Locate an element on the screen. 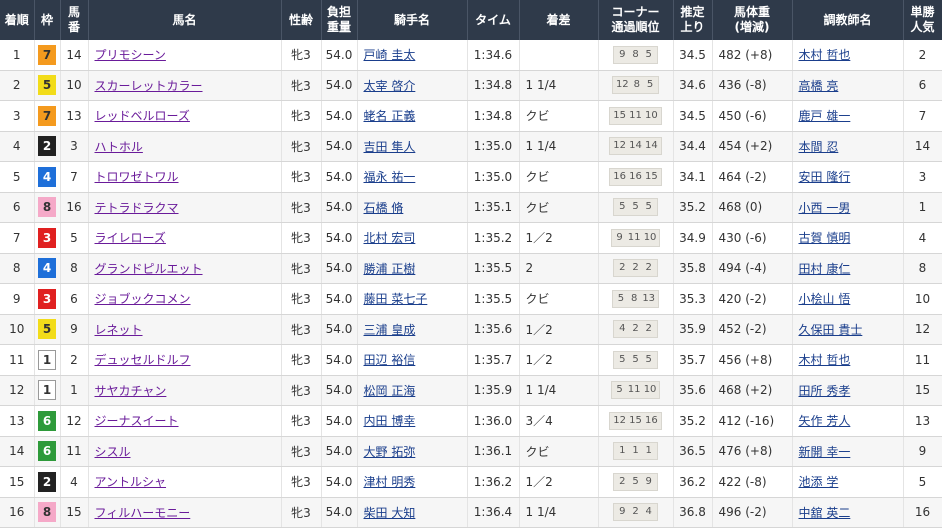 This screenshot has height=532, width=942. jockey-link: 田辺 裕信 is located at coordinates (390, 360).